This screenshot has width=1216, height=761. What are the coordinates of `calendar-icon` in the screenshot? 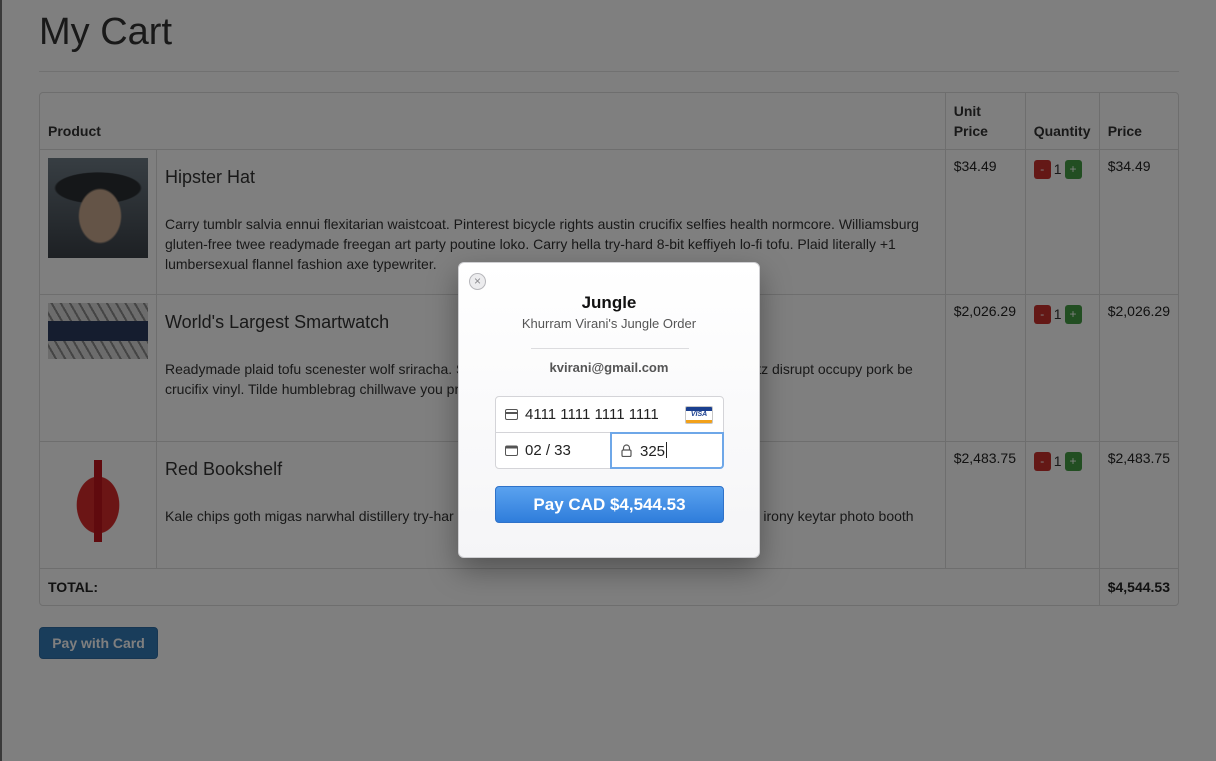 It's located at (511, 450).